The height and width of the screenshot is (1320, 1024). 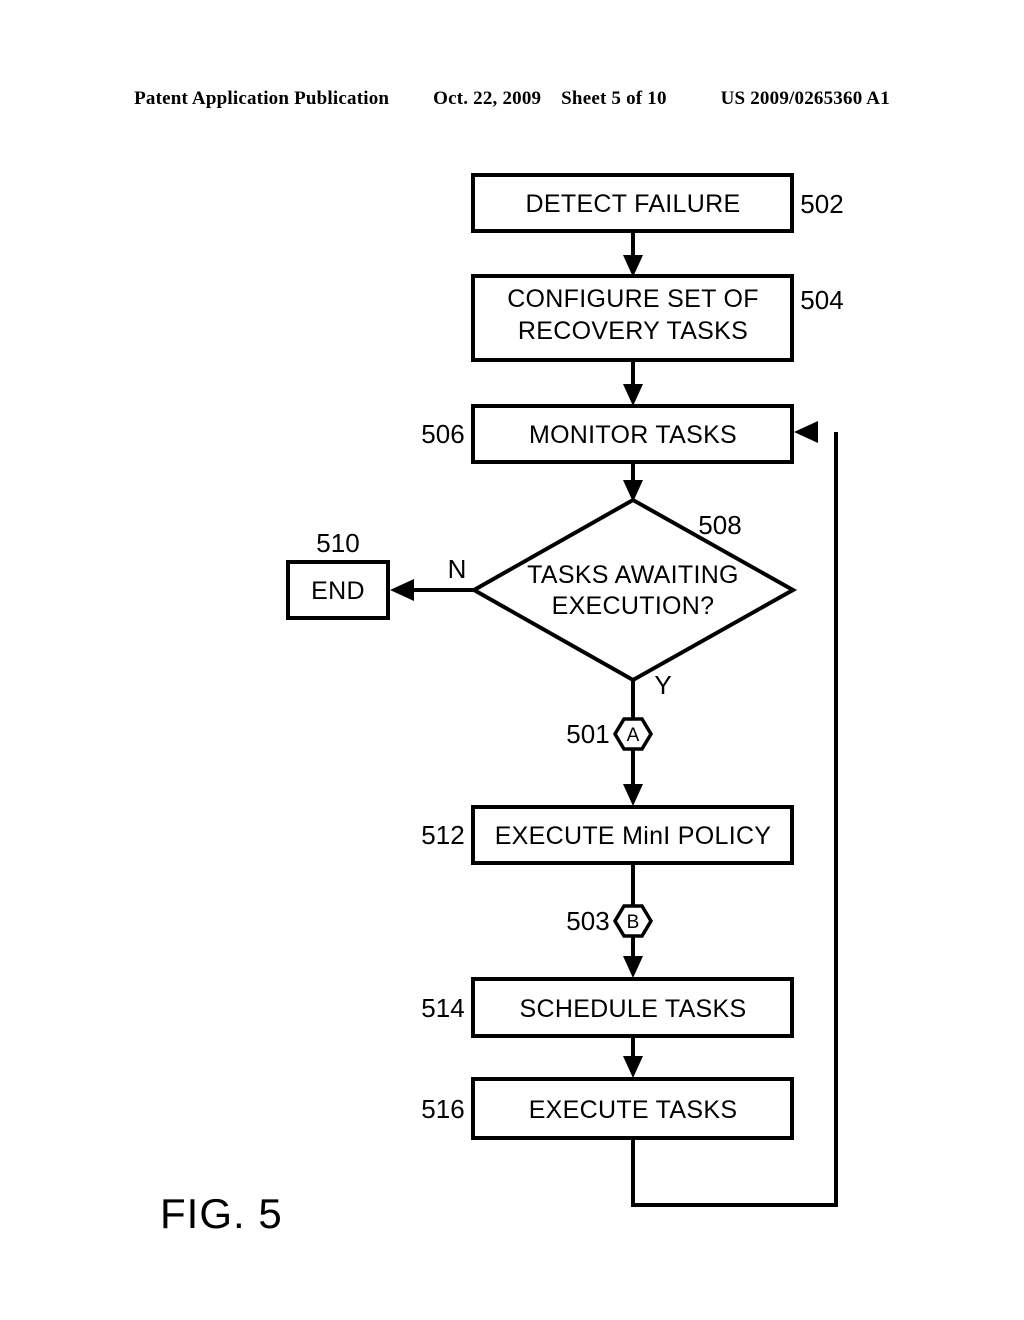 I want to click on branch-label-no: N, so click(x=457, y=569).